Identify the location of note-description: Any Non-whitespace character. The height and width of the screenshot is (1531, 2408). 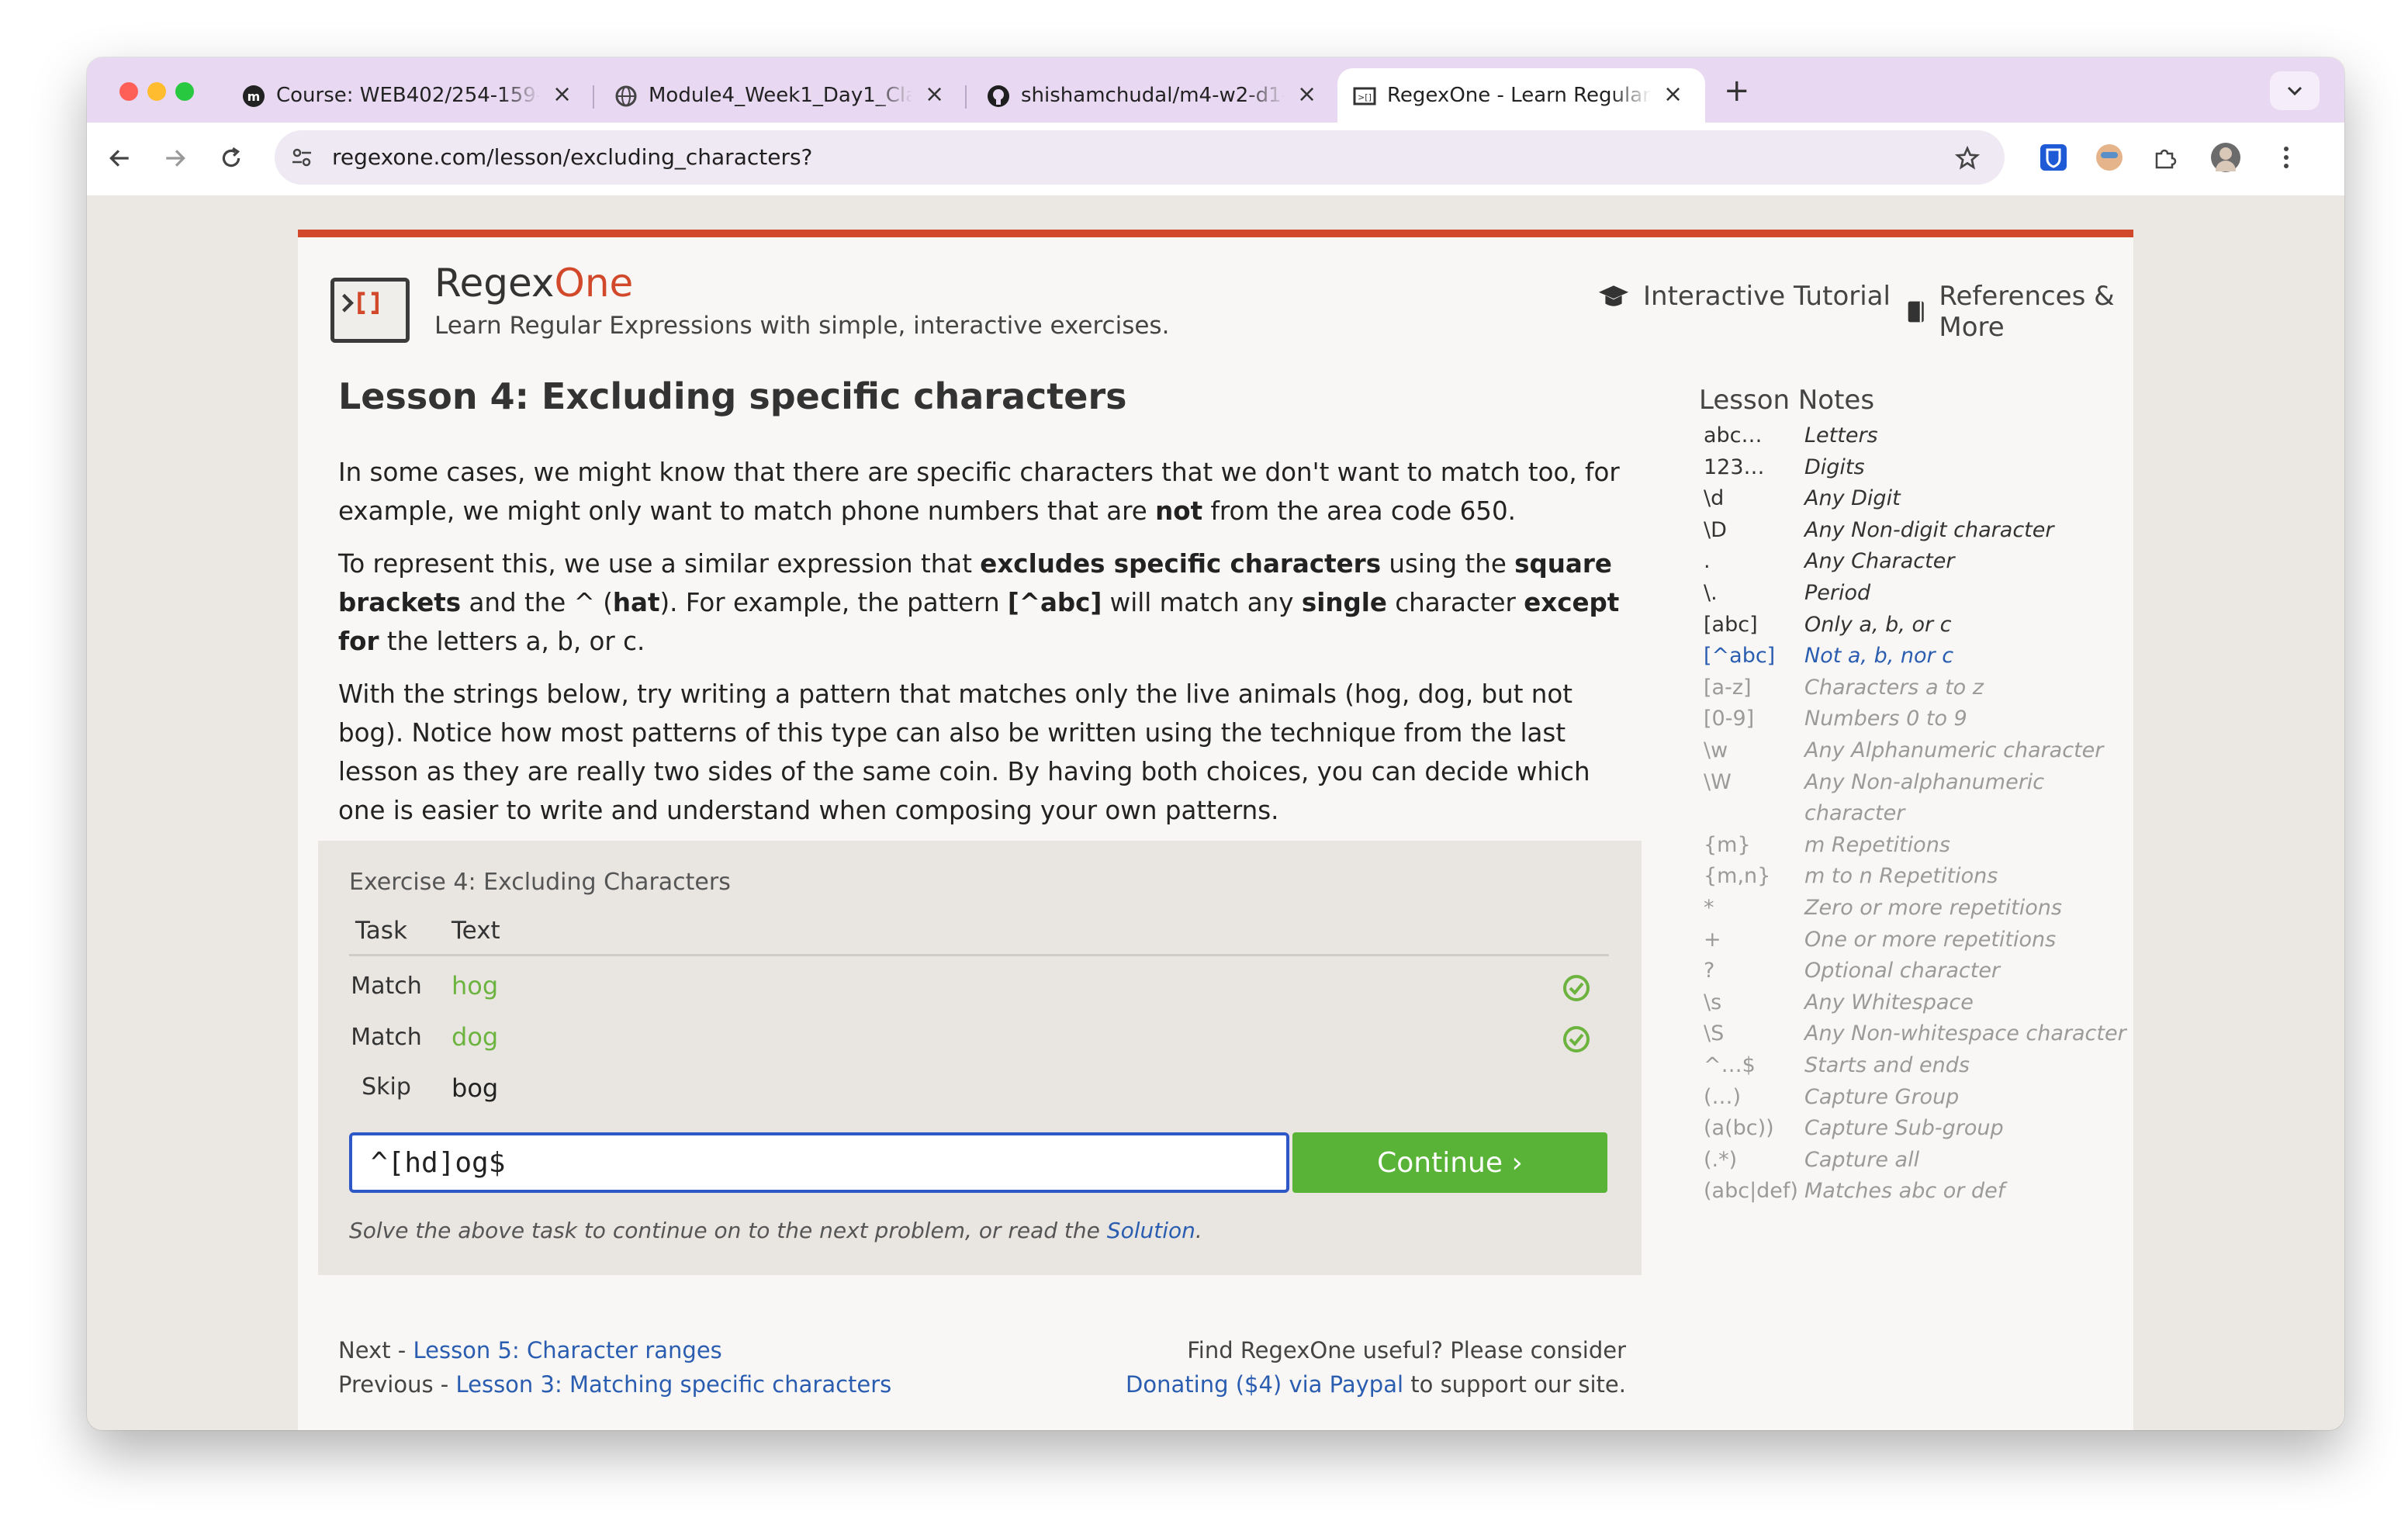
(1965, 1033).